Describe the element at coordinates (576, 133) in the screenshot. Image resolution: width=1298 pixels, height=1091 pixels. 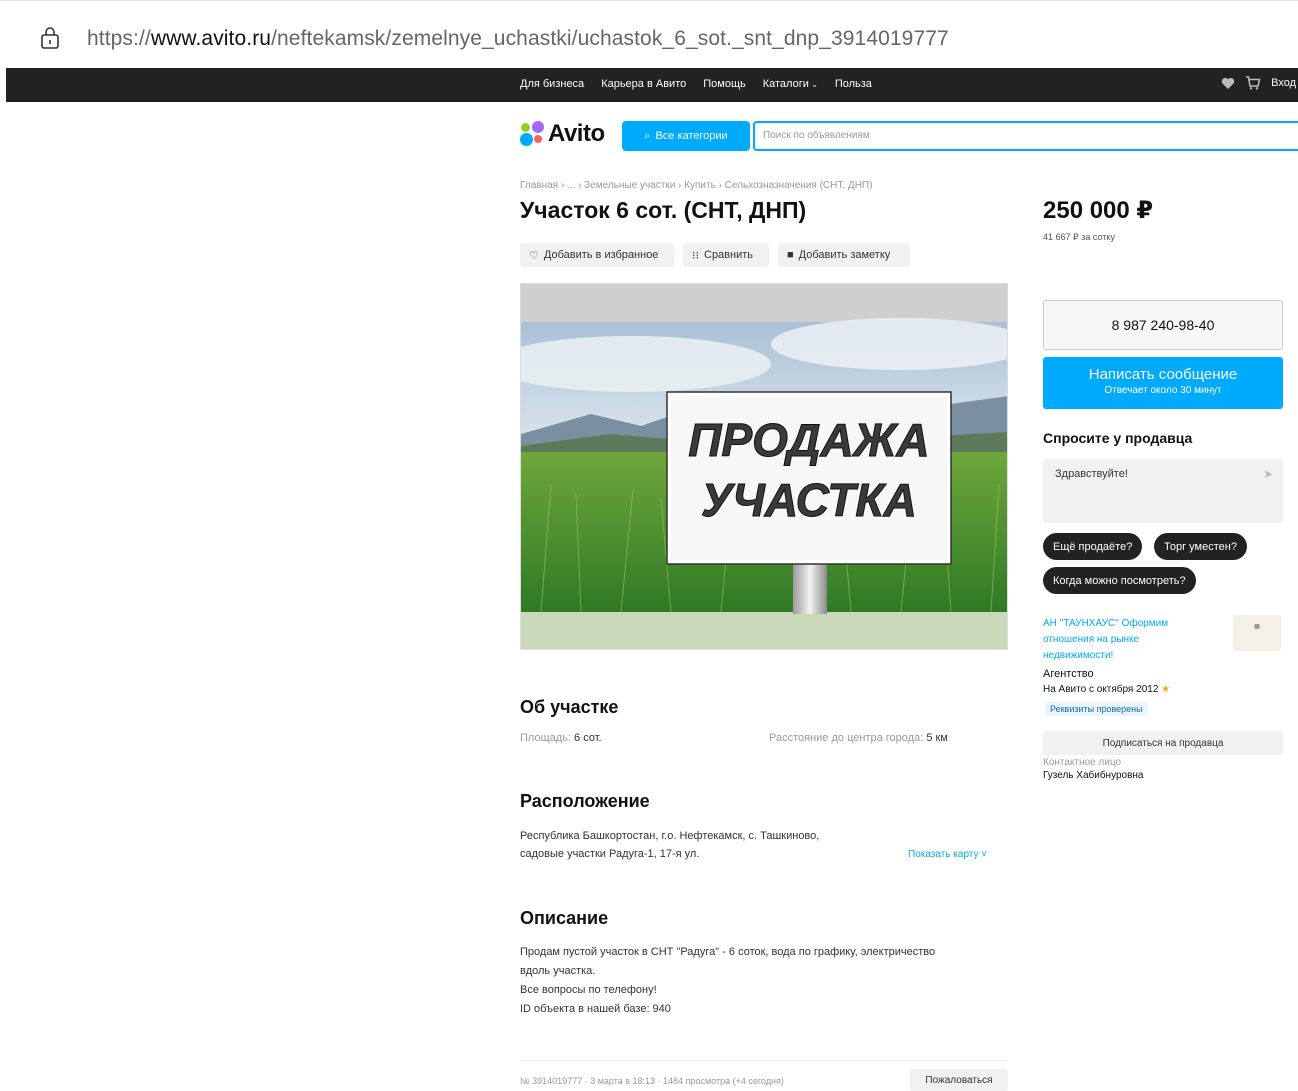
I see `avito-logo-text: Avito` at that location.